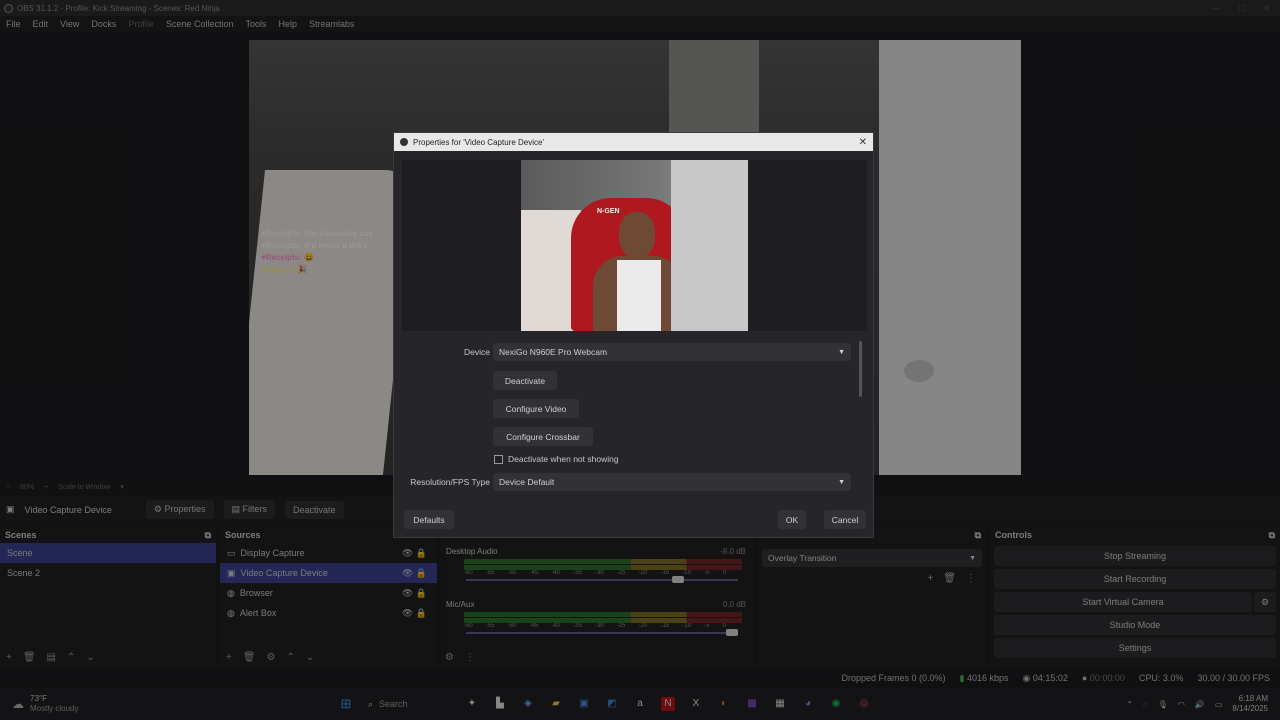 This screenshot has height=720, width=1280. What do you see at coordinates (525, 380) in the screenshot?
I see `deactivate-device-button: Deactivate` at bounding box center [525, 380].